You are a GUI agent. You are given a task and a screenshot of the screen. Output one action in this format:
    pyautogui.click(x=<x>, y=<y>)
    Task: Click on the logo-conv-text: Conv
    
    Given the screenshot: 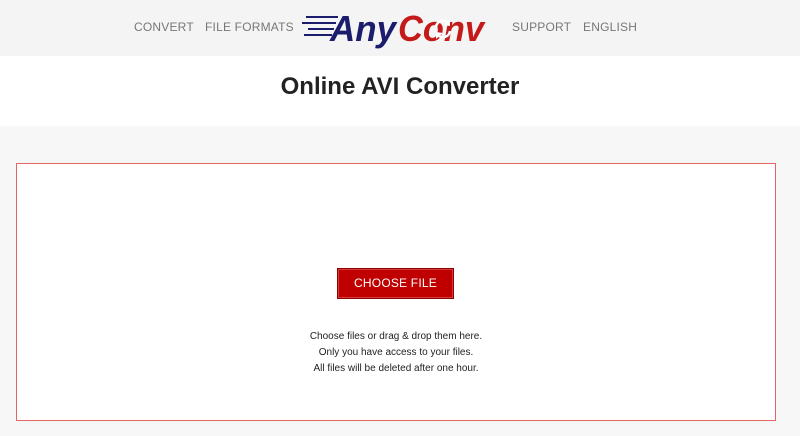 What is the action you would take?
    pyautogui.click(x=442, y=28)
    